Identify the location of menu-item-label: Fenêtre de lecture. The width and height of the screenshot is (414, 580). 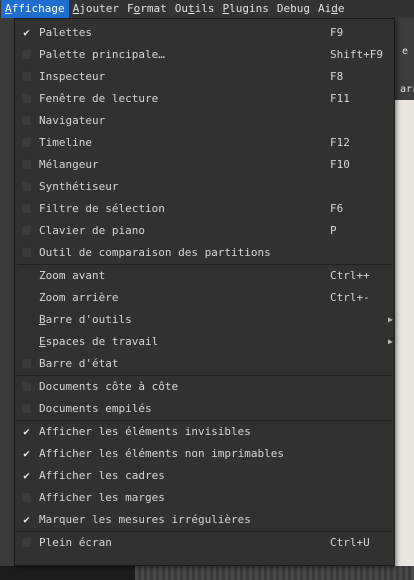
(99, 98).